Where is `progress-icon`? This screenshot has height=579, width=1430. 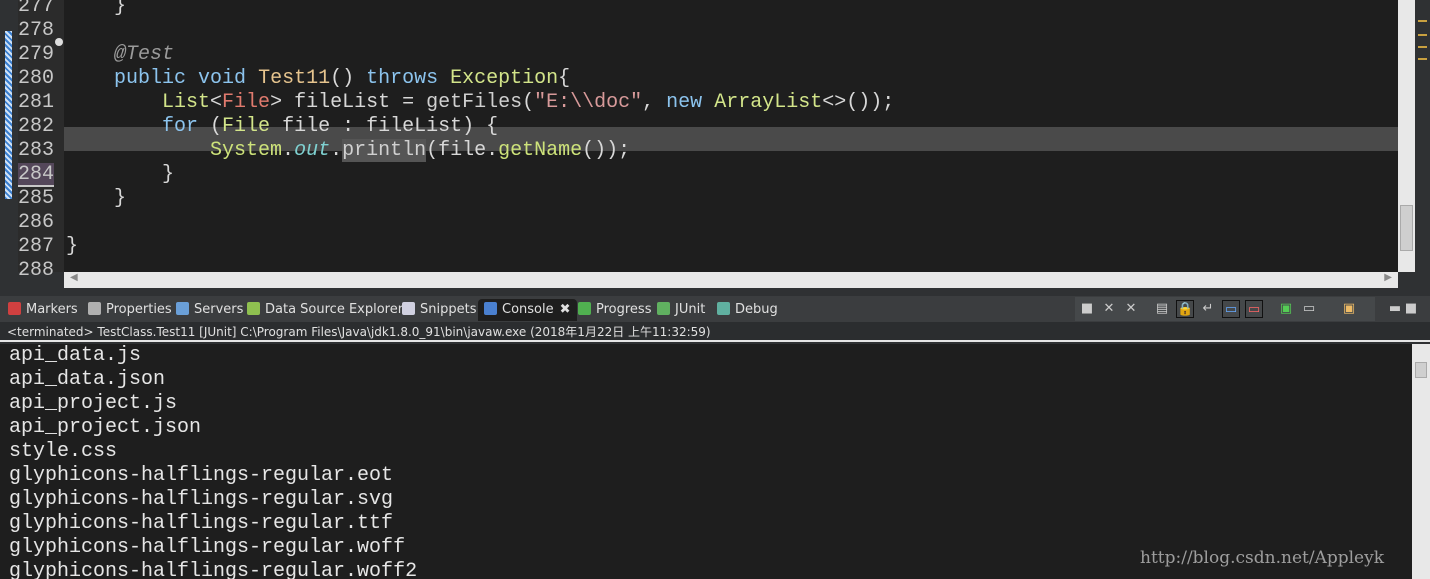
progress-icon is located at coordinates (584, 308).